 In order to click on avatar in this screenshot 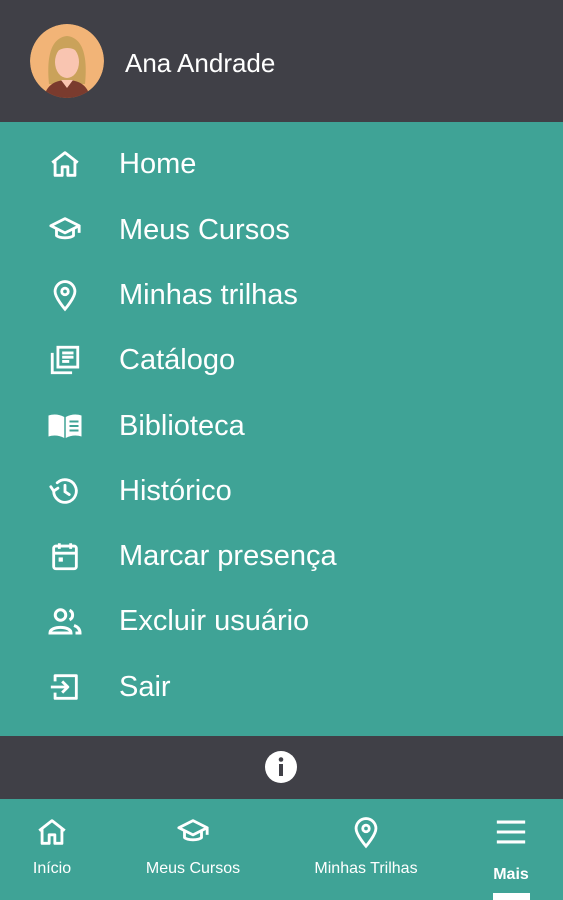, I will do `click(67, 61)`.